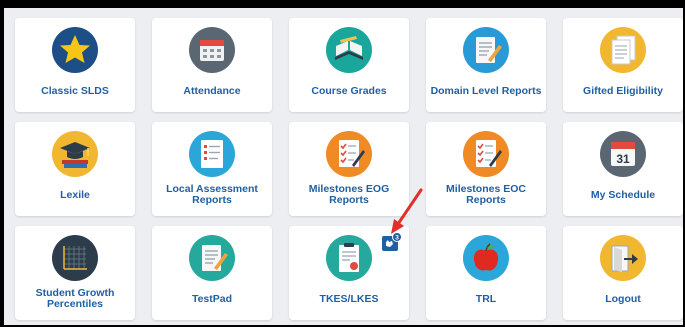 This screenshot has height=327, width=685. What do you see at coordinates (623, 298) in the screenshot?
I see `tile-label: Logout` at bounding box center [623, 298].